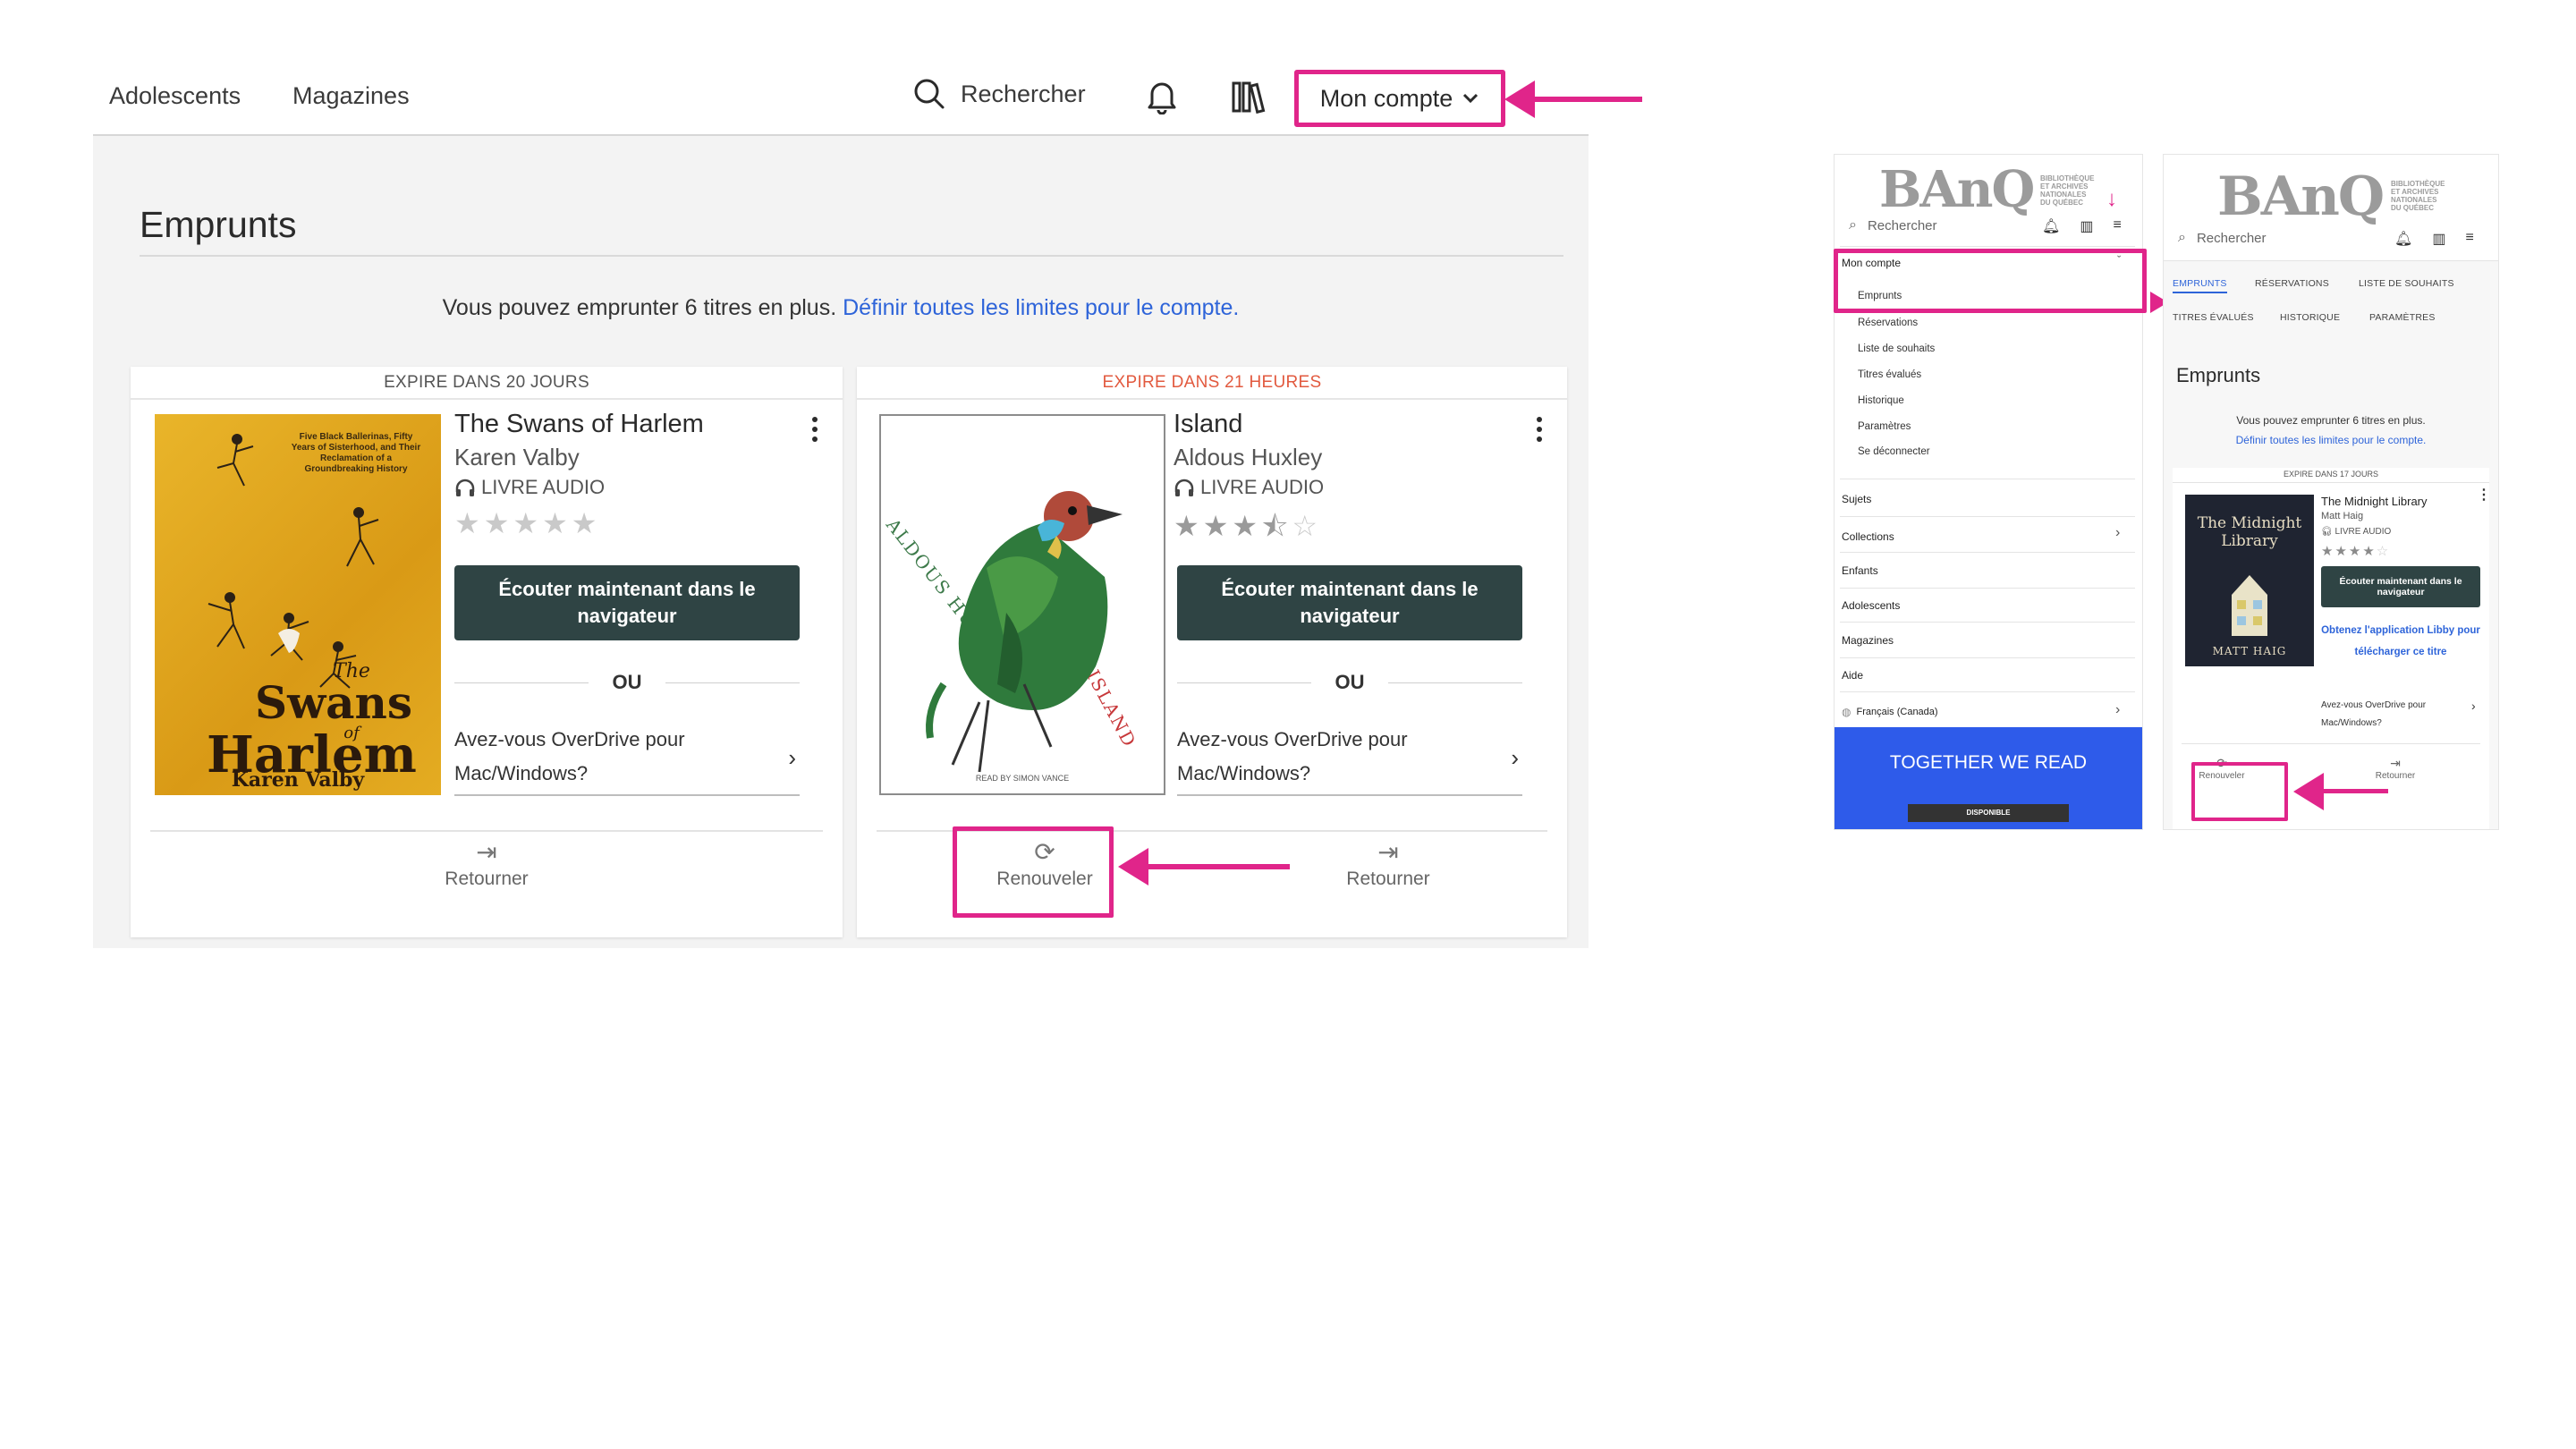 Image resolution: width=2576 pixels, height=1449 pixels. I want to click on star-rating: ★★★⯪☆, so click(1247, 530).